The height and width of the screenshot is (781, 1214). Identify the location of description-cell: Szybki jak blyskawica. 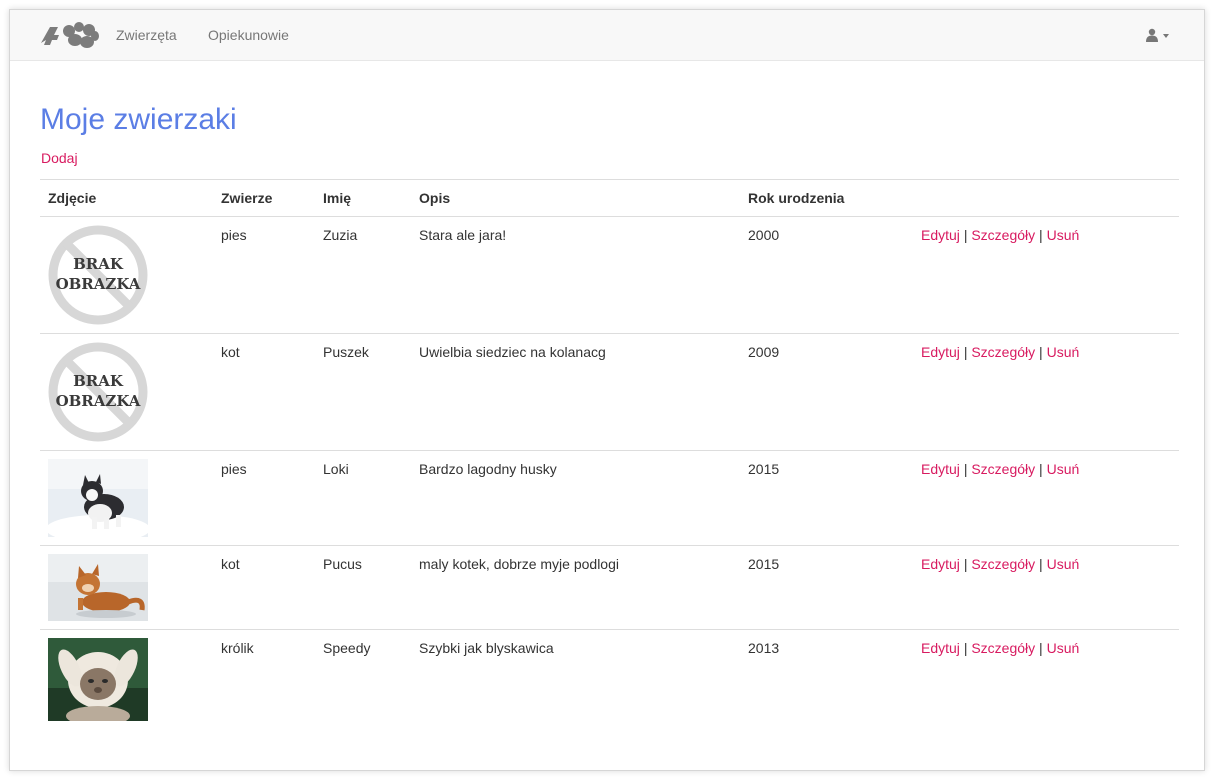
(575, 679).